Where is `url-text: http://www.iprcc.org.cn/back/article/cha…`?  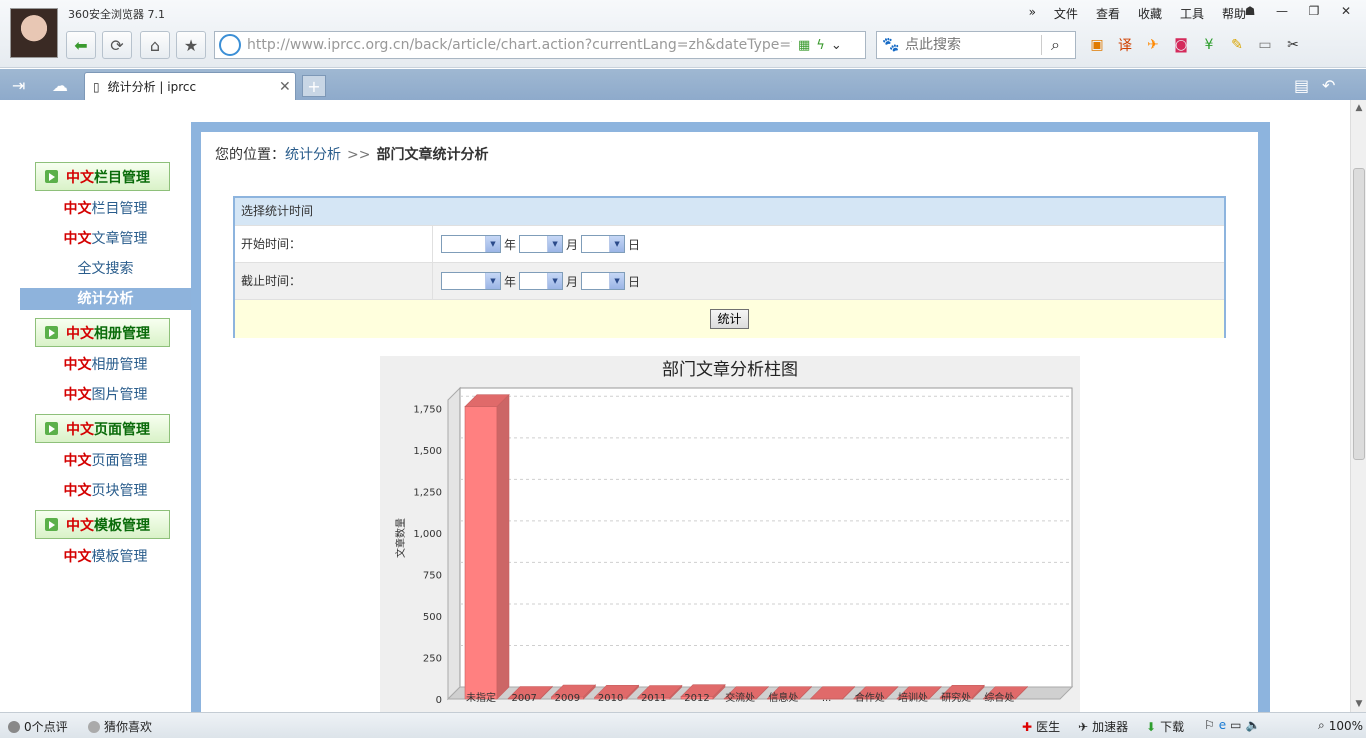 url-text: http://www.iprcc.org.cn/back/article/cha… is located at coordinates (519, 45).